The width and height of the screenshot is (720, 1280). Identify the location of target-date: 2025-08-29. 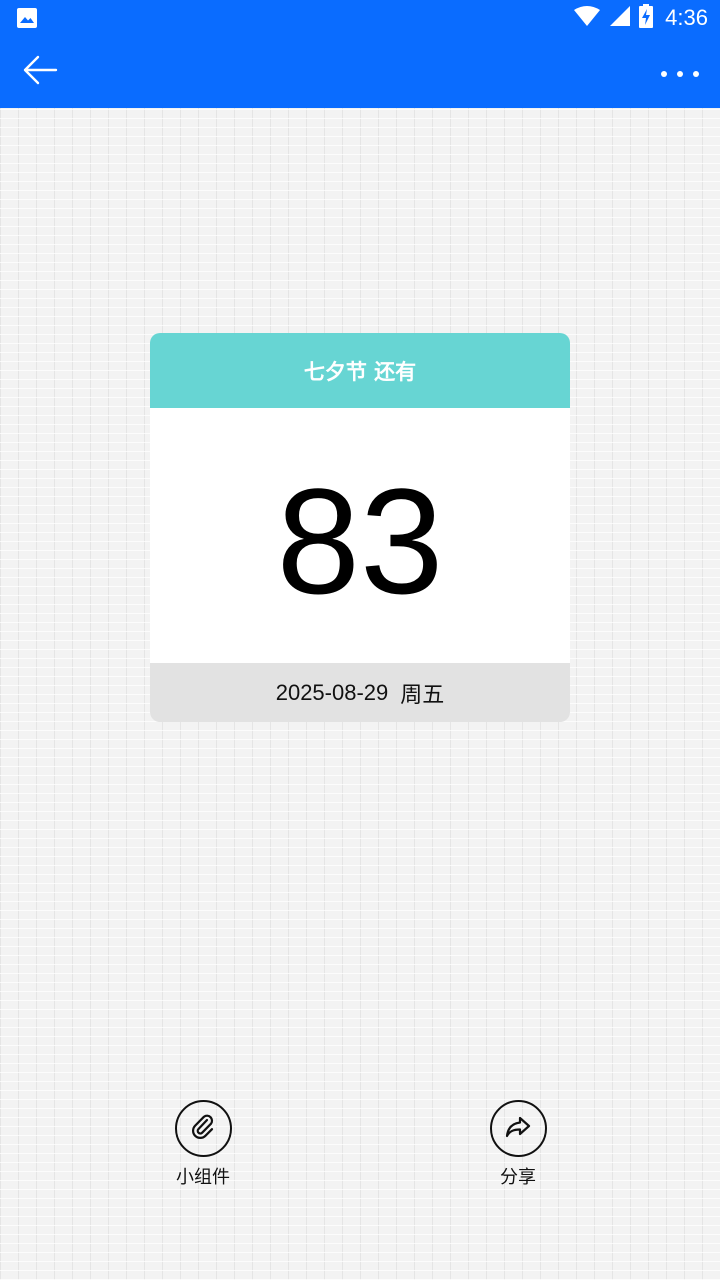
(332, 692).